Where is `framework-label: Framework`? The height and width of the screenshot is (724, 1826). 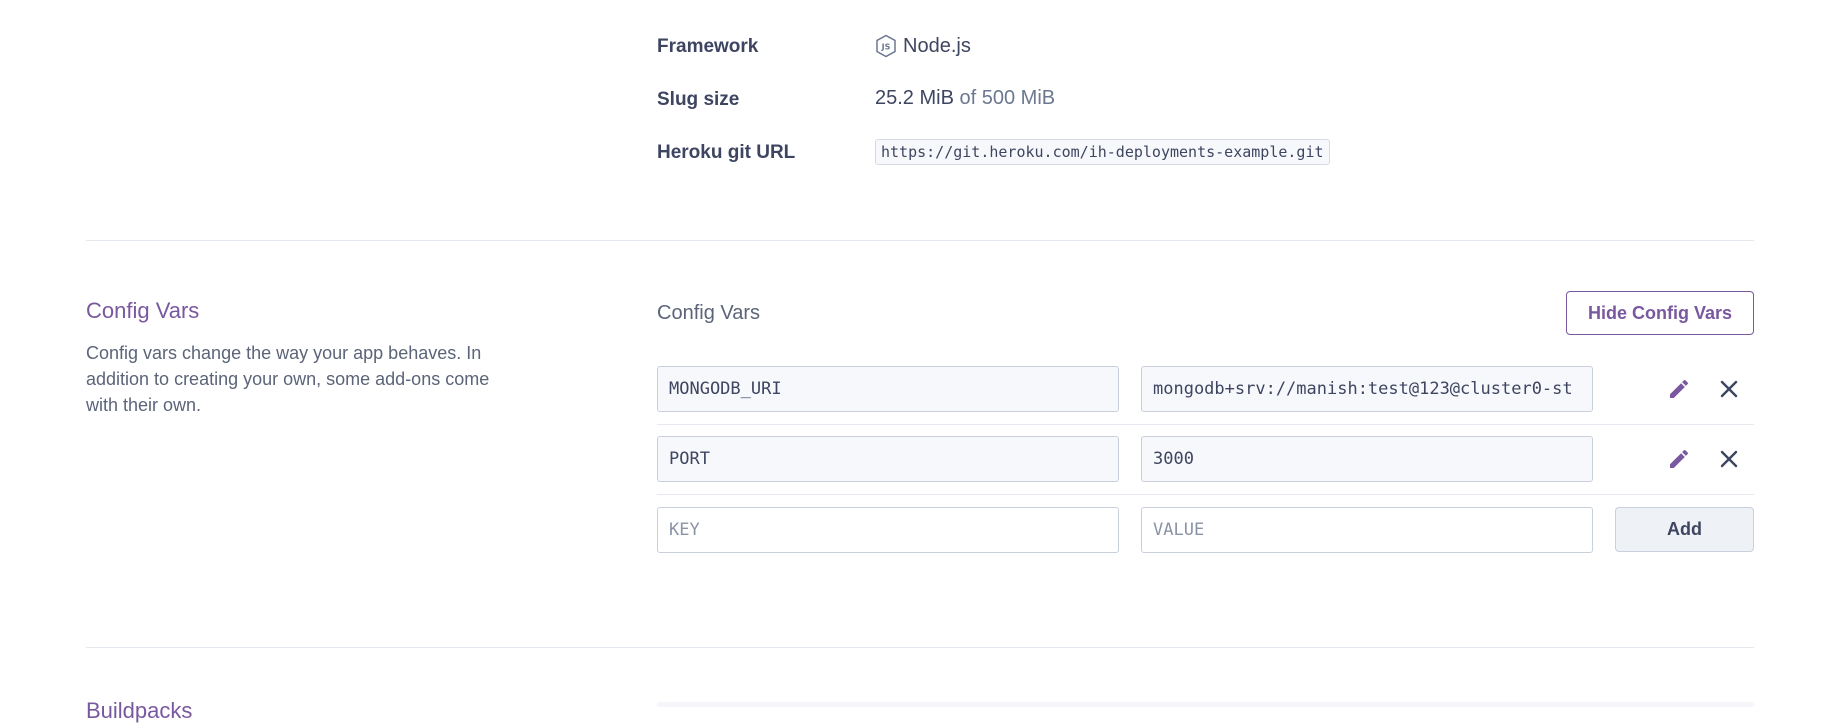
framework-label: Framework is located at coordinates (708, 46).